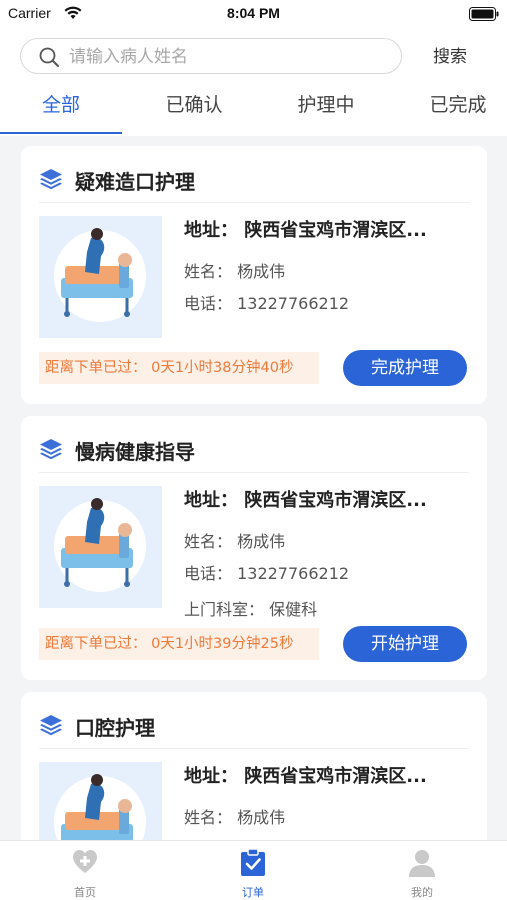 The width and height of the screenshot is (507, 900). What do you see at coordinates (405, 368) in the screenshot?
I see `finish-care-button: 完成护理` at bounding box center [405, 368].